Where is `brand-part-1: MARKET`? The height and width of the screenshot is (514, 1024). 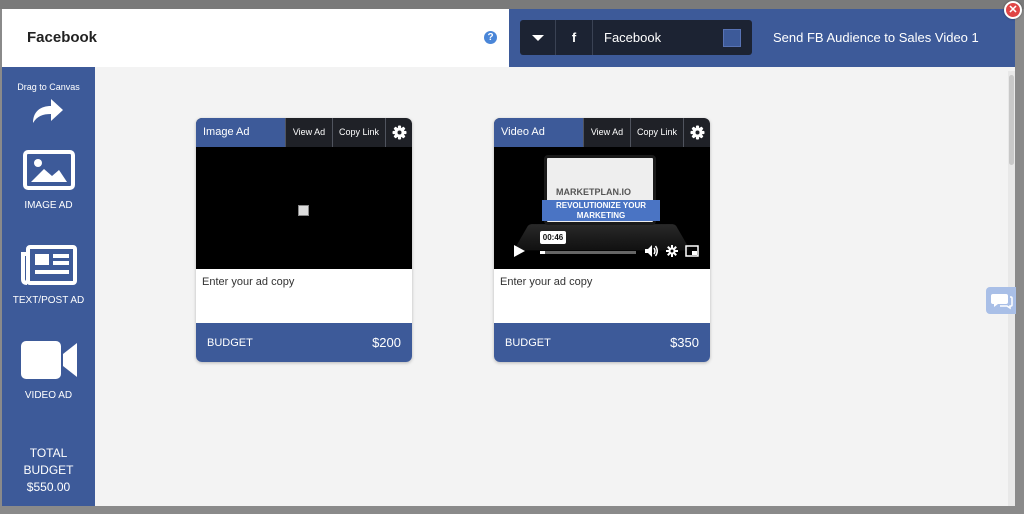 brand-part-1: MARKET is located at coordinates (575, 192).